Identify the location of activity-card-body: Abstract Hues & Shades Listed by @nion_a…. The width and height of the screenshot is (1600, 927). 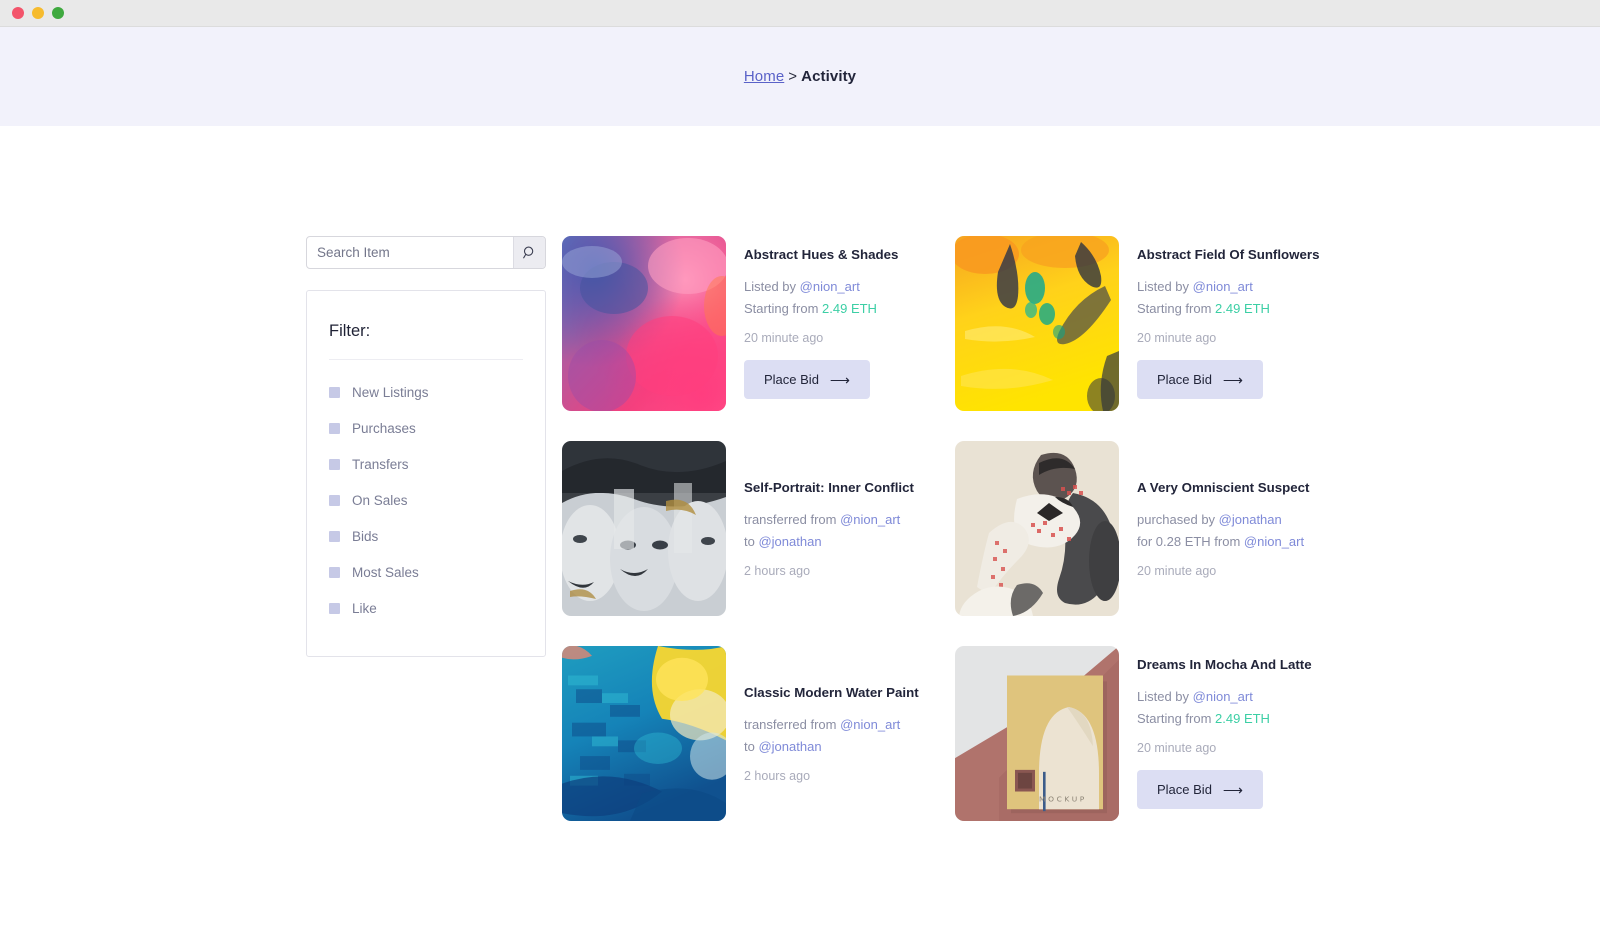
(832, 317).